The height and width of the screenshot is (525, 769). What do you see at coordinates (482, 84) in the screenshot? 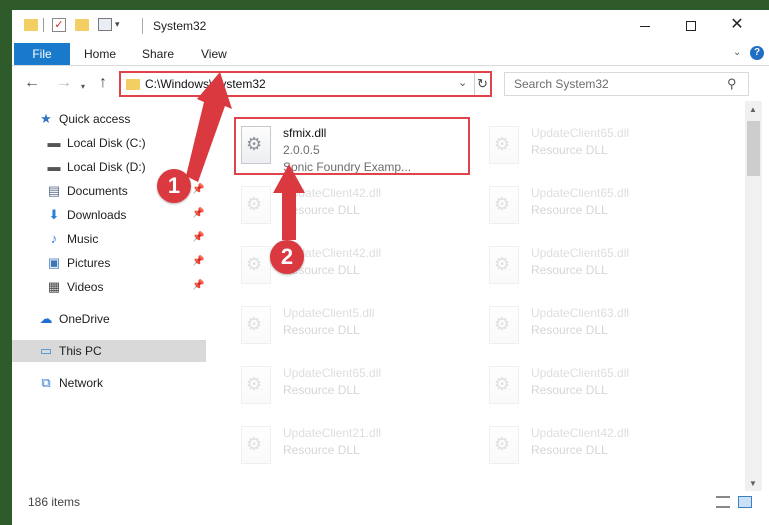
I see `refresh-icon: ↻` at bounding box center [482, 84].